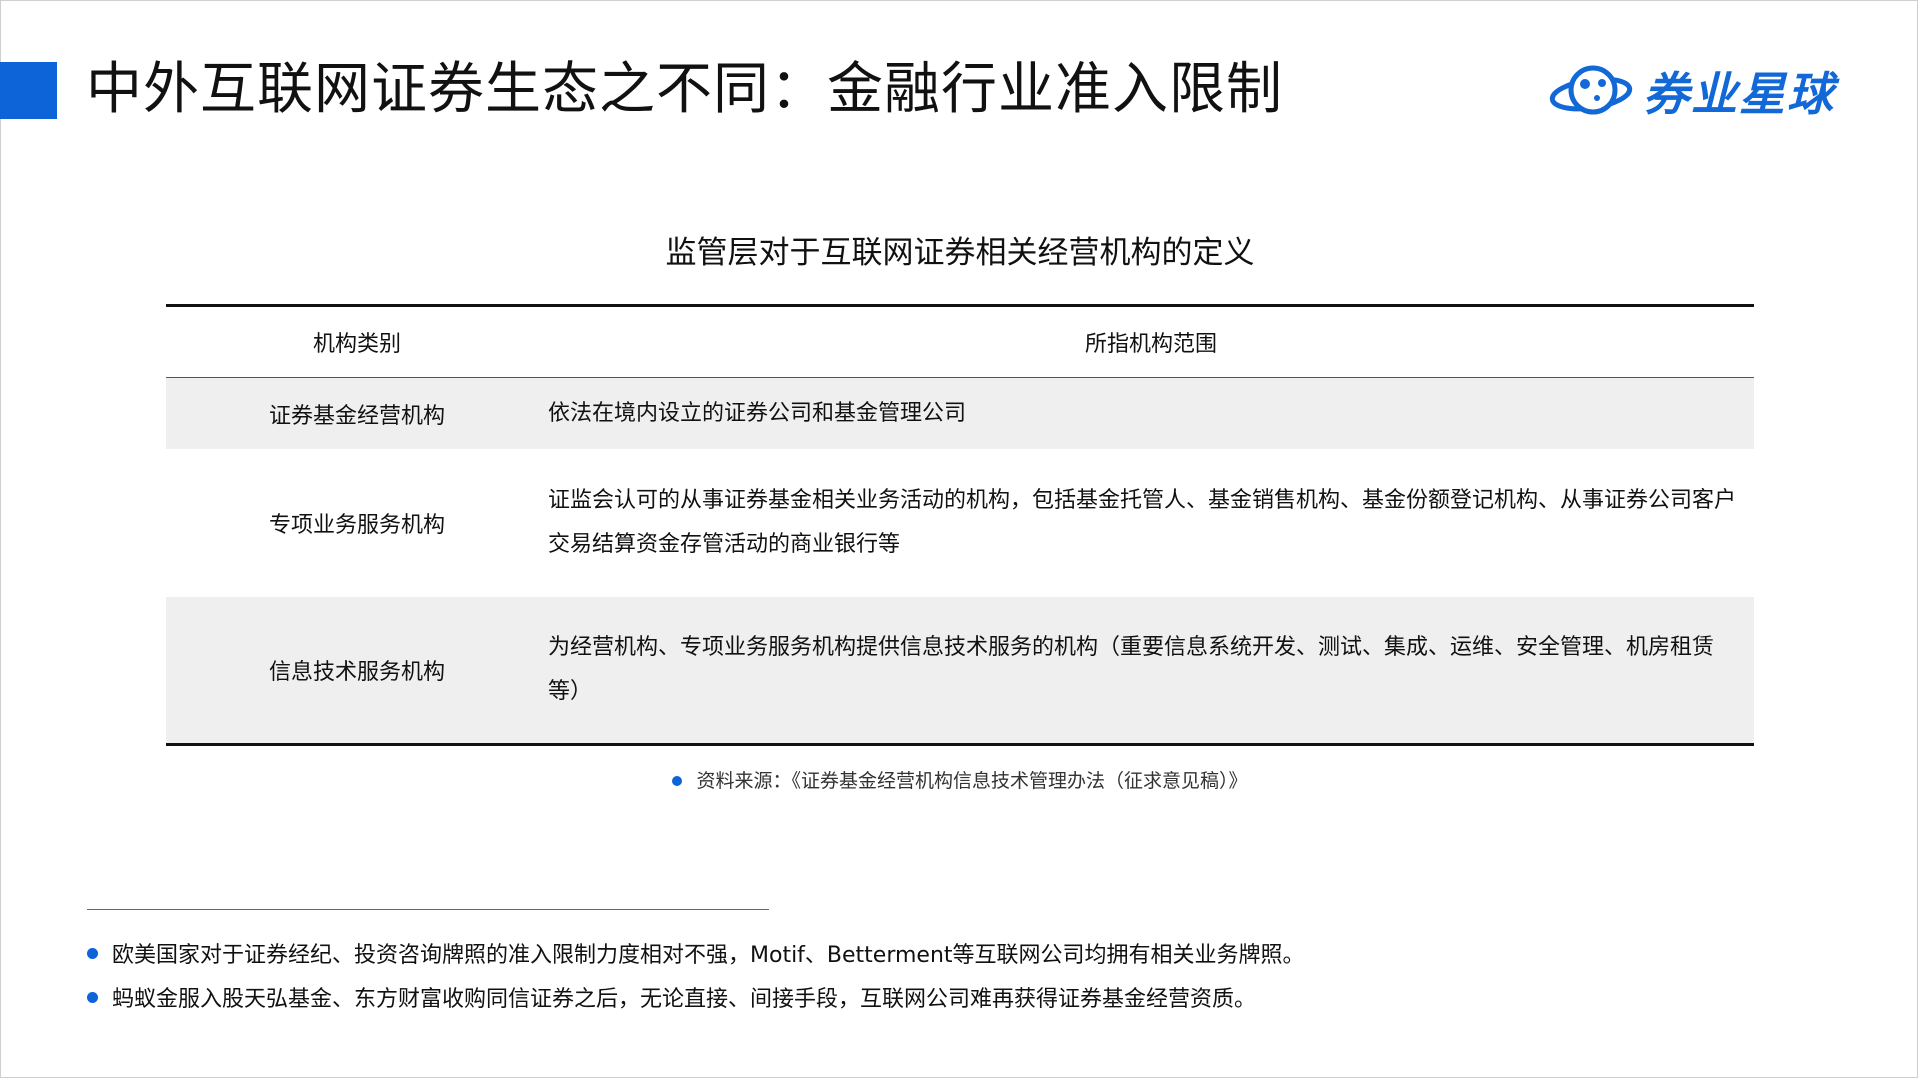 This screenshot has height=1080, width=1920. I want to click on brand-logo-group: 券业星球, so click(1692, 91).